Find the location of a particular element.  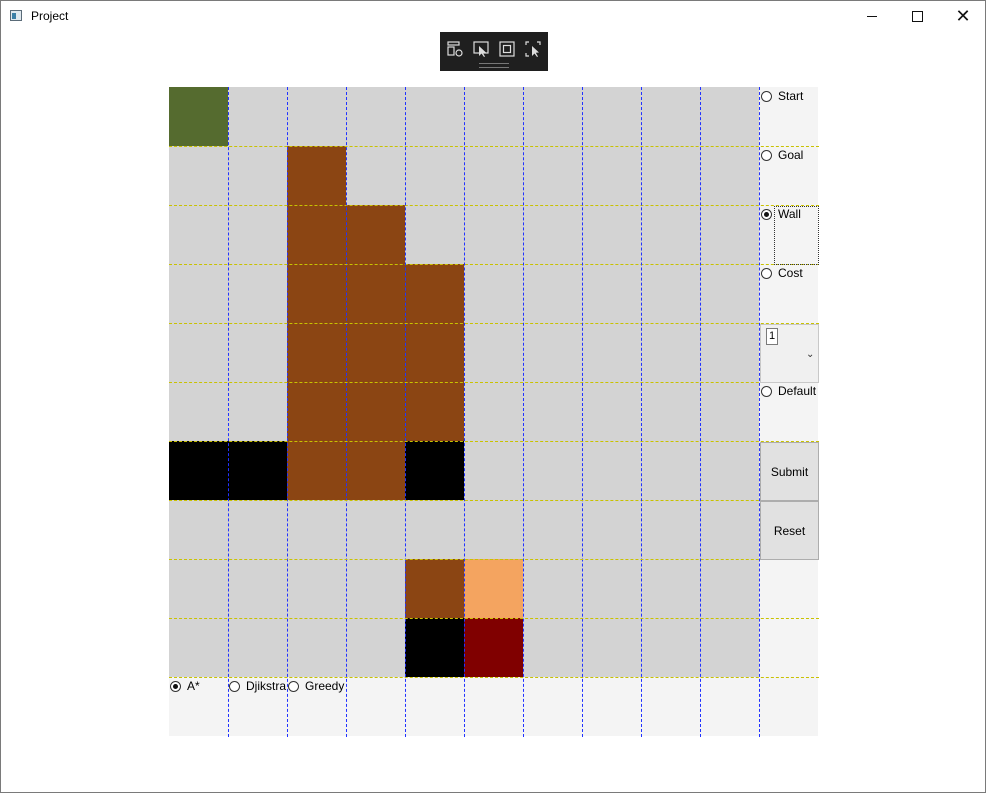

goal-radio: Goal is located at coordinates (782, 155).